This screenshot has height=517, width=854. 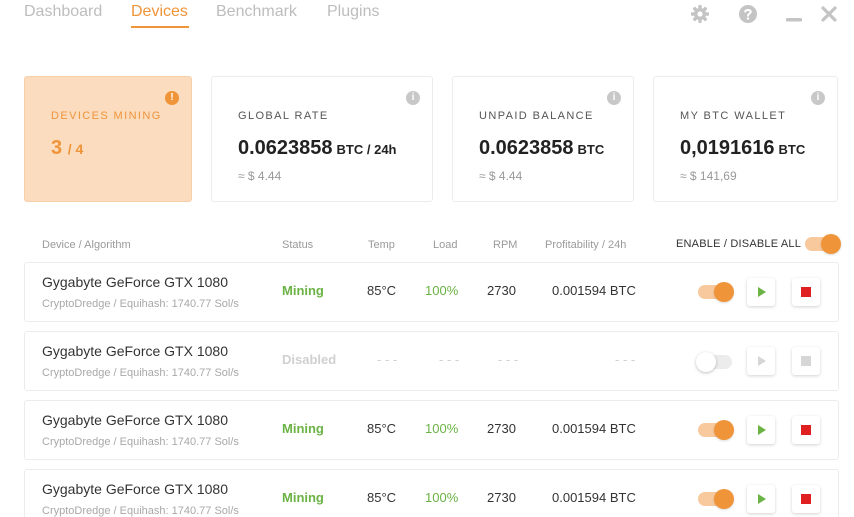 I want to click on value-unit: BTC / 24h, so click(x=366, y=149).